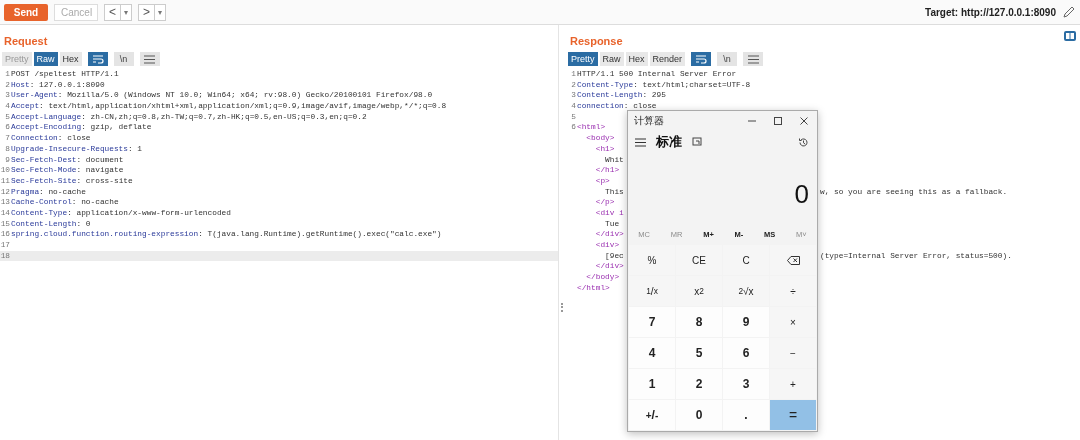 This screenshot has width=1080, height=440. Describe the element at coordinates (746, 415) in the screenshot. I see `calculator-key: .` at that location.